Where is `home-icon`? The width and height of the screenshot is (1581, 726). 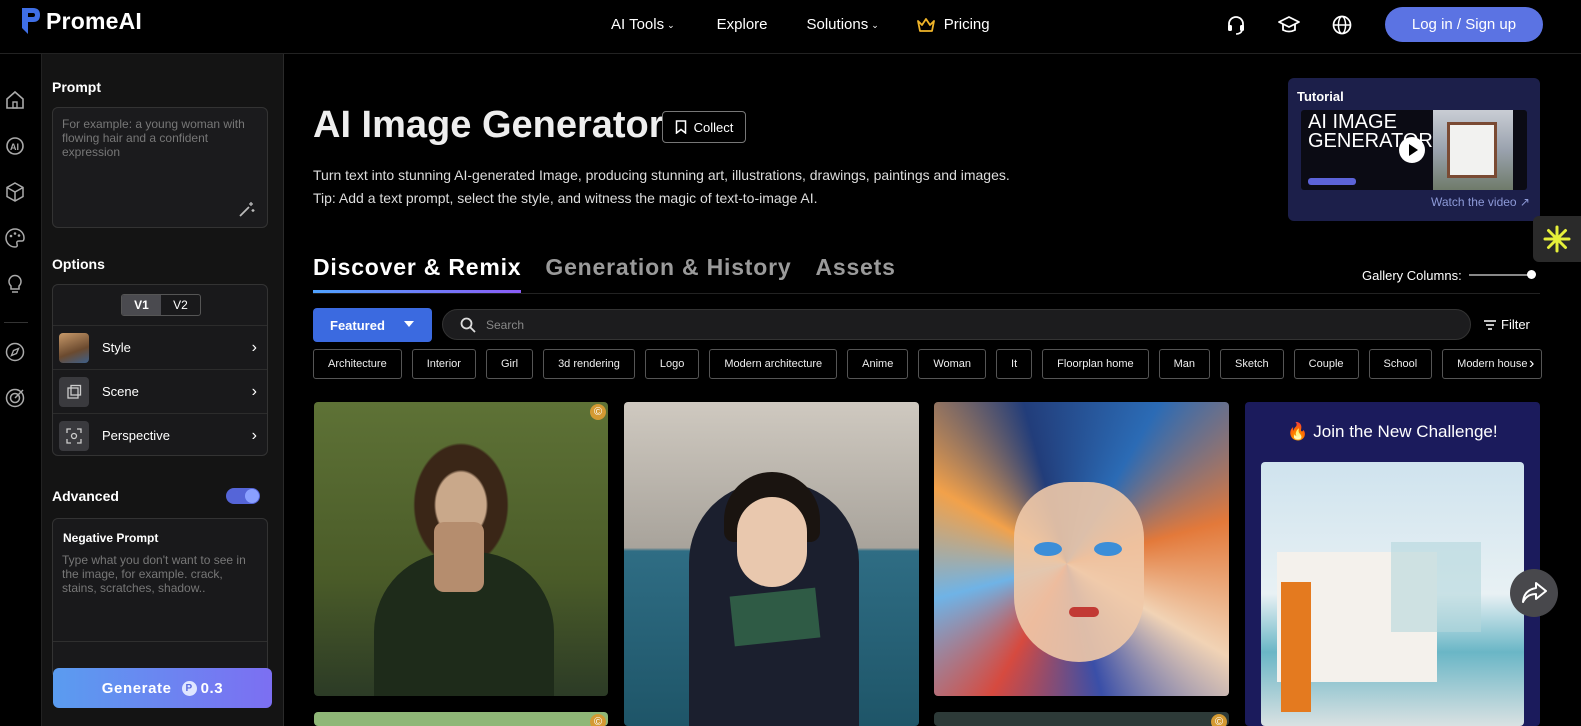 home-icon is located at coordinates (15, 100).